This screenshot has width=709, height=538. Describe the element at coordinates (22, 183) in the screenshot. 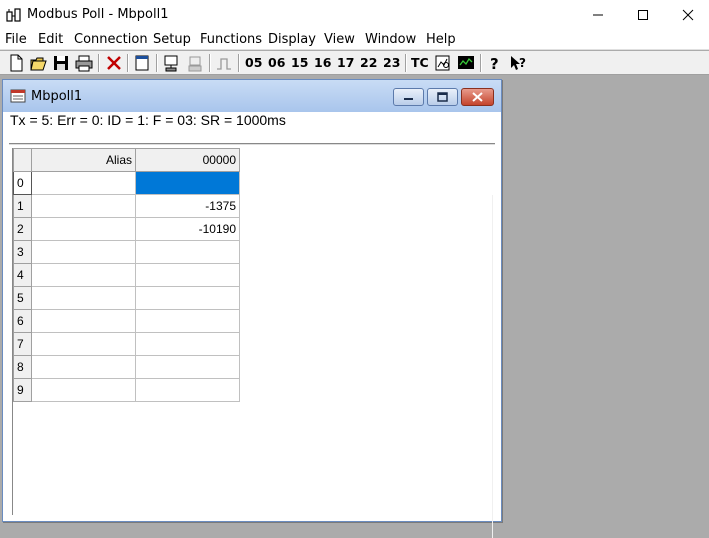

I see `row-header: 0` at that location.